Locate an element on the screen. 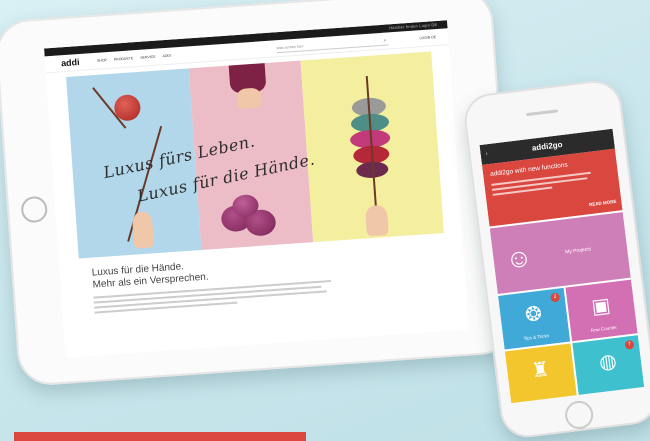 The width and height of the screenshot is (650, 441). tablet-home-button is located at coordinates (34, 209).